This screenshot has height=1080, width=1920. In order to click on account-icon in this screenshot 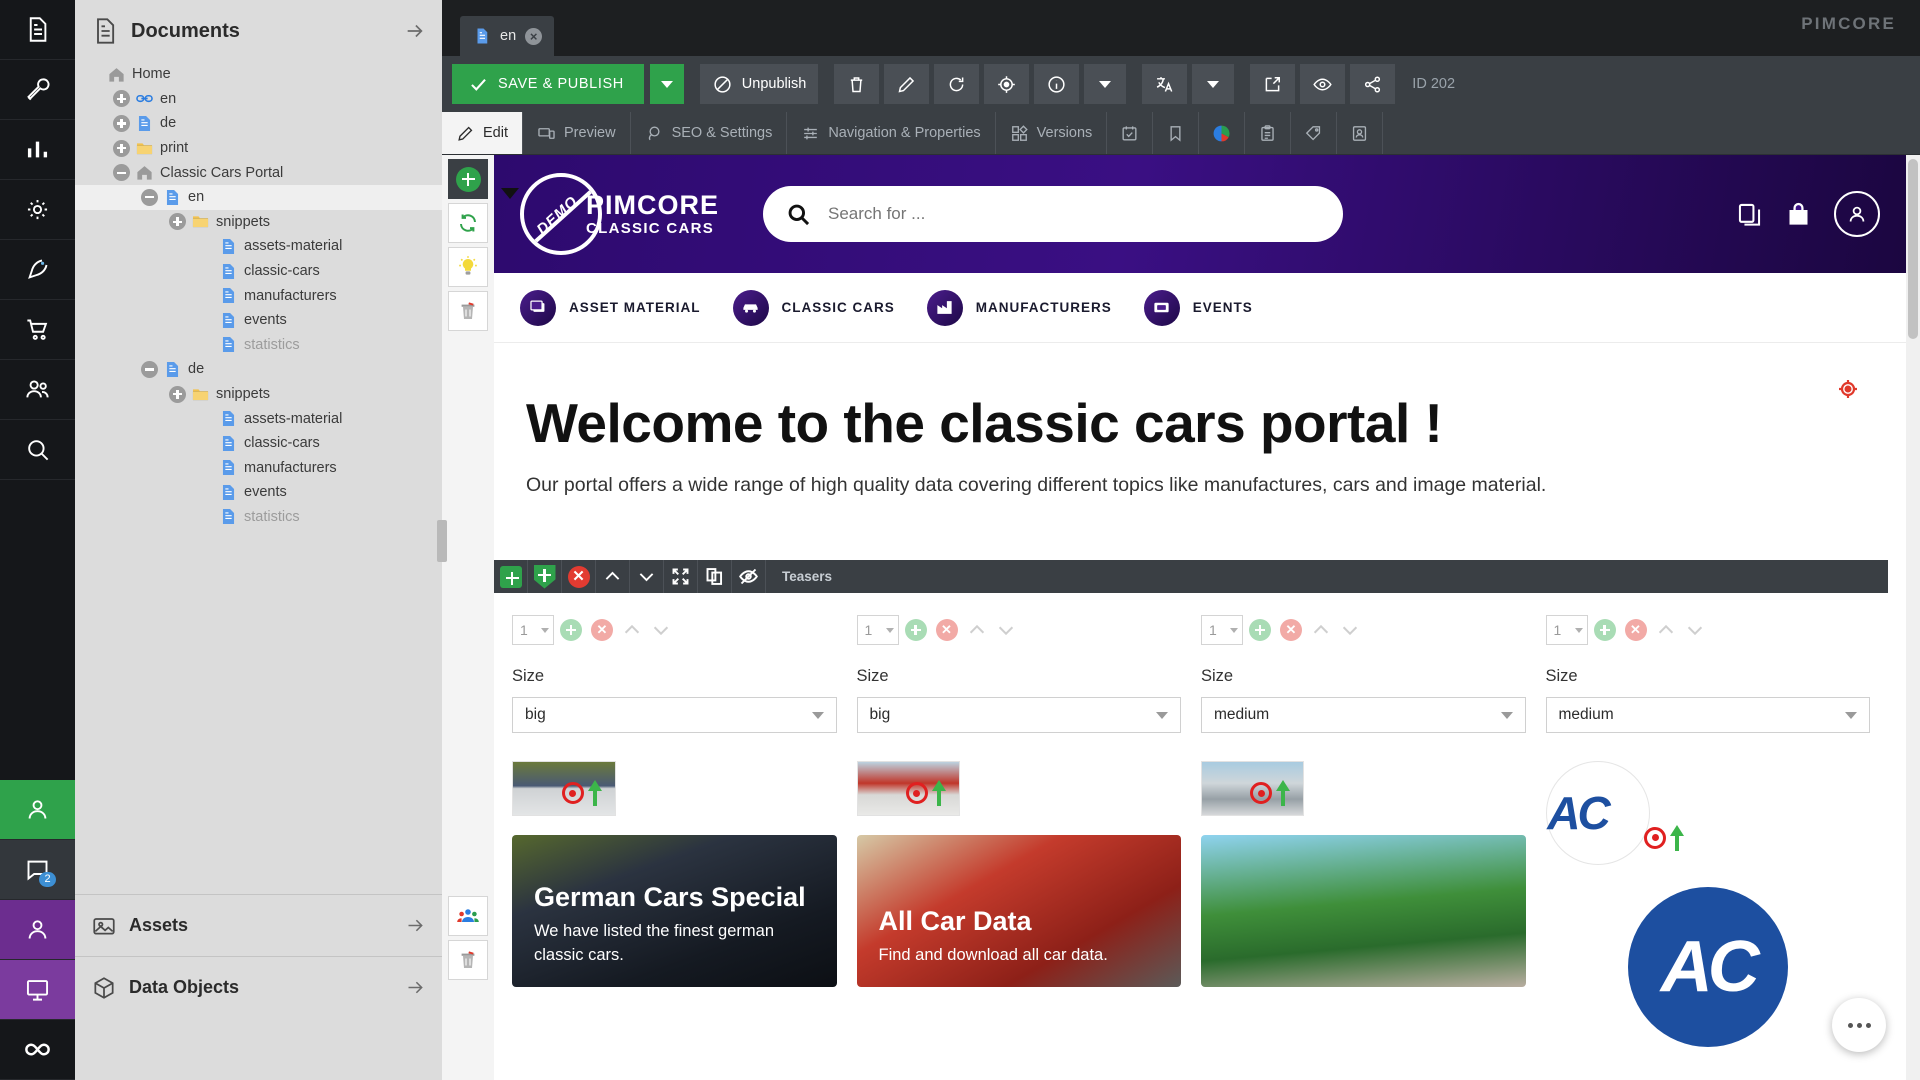, I will do `click(1857, 214)`.